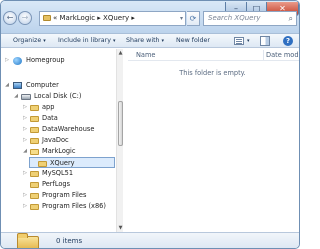 Image resolution: width=320 pixels, height=249 pixels. I want to click on column-divider, so click(263, 55).